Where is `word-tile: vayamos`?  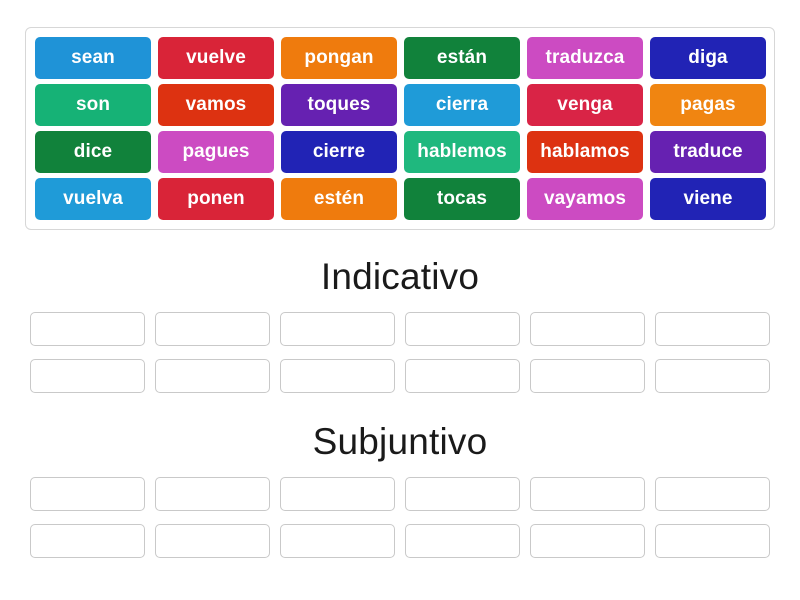 word-tile: vayamos is located at coordinates (585, 199).